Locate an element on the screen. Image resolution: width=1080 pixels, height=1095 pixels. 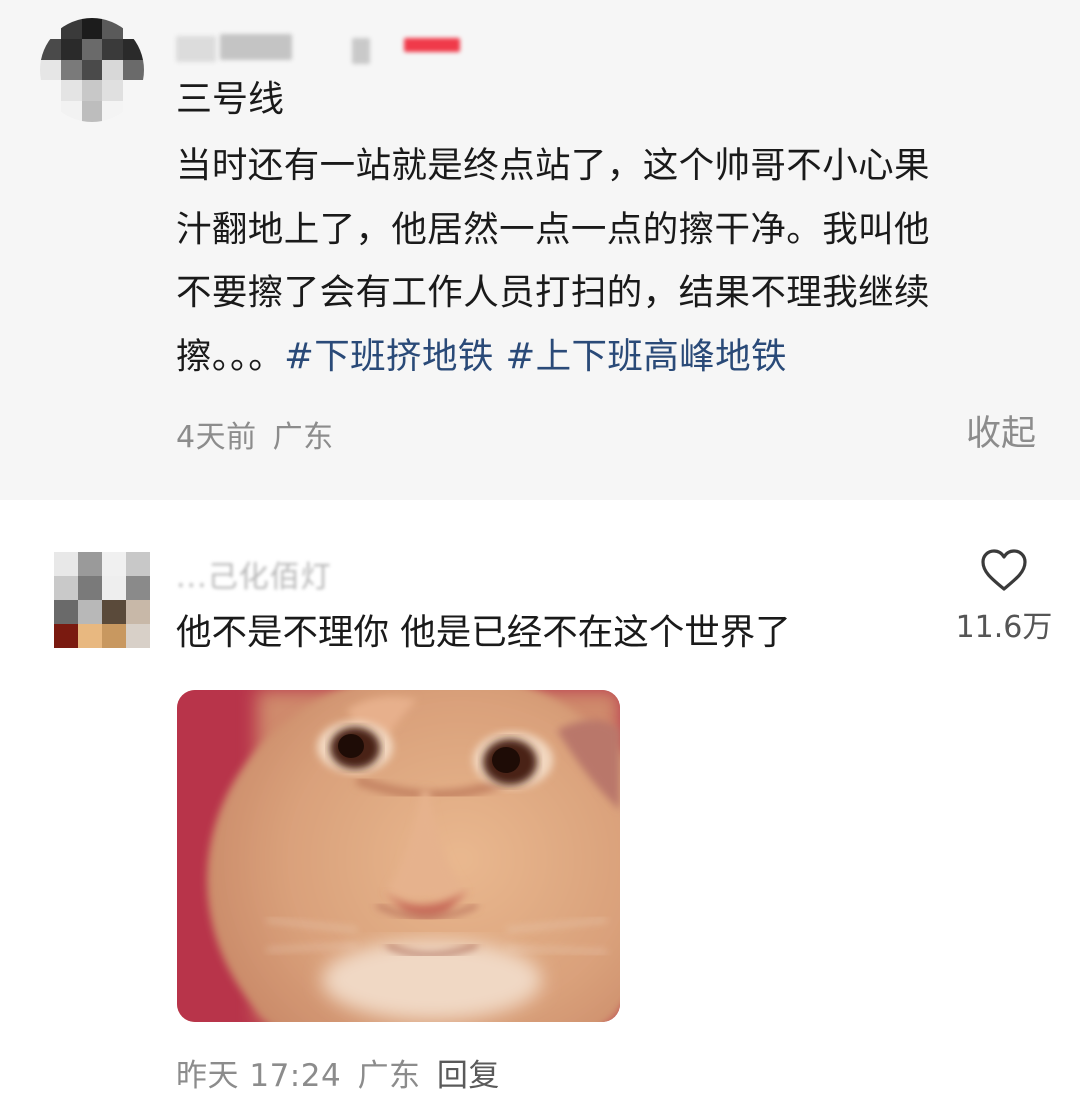
post-author-name is located at coordinates (196, 49).